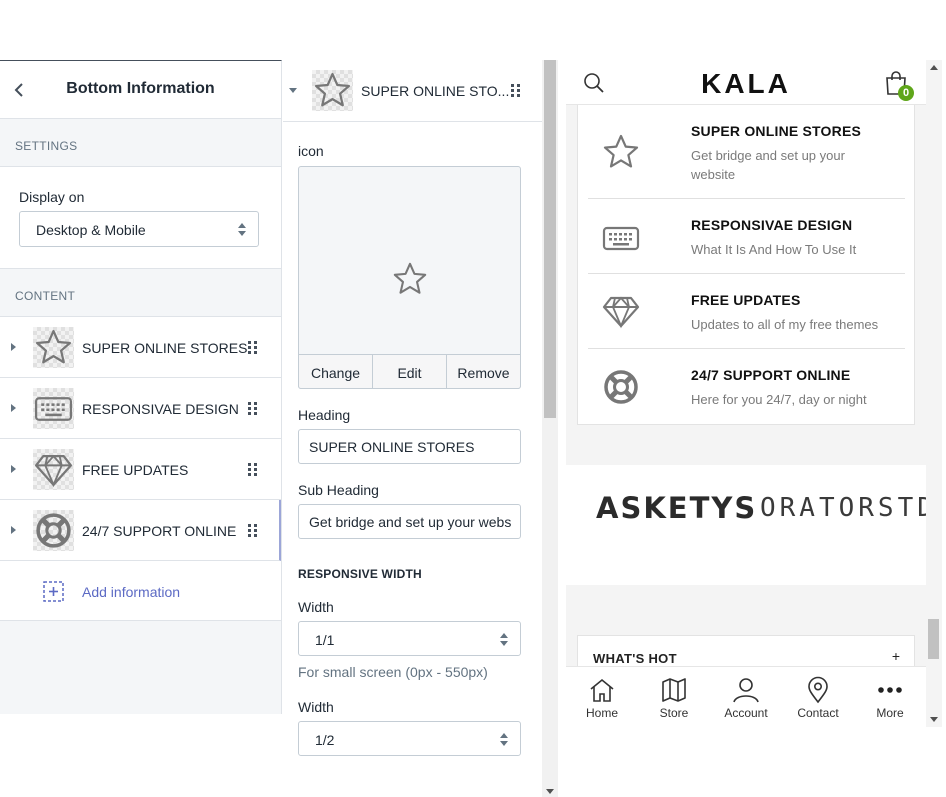 The height and width of the screenshot is (797, 946). I want to click on tab-label: Store, so click(674, 713).